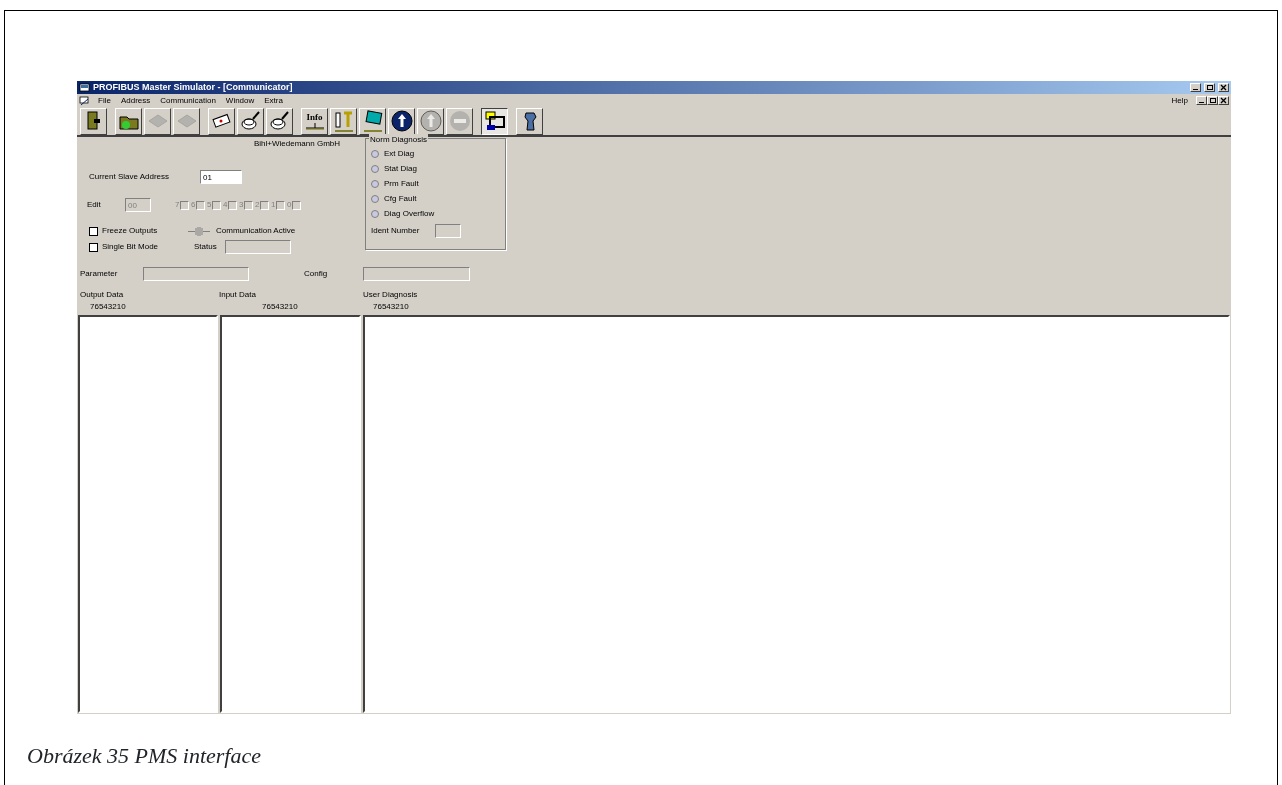  I want to click on config-label: Config, so click(316, 274).